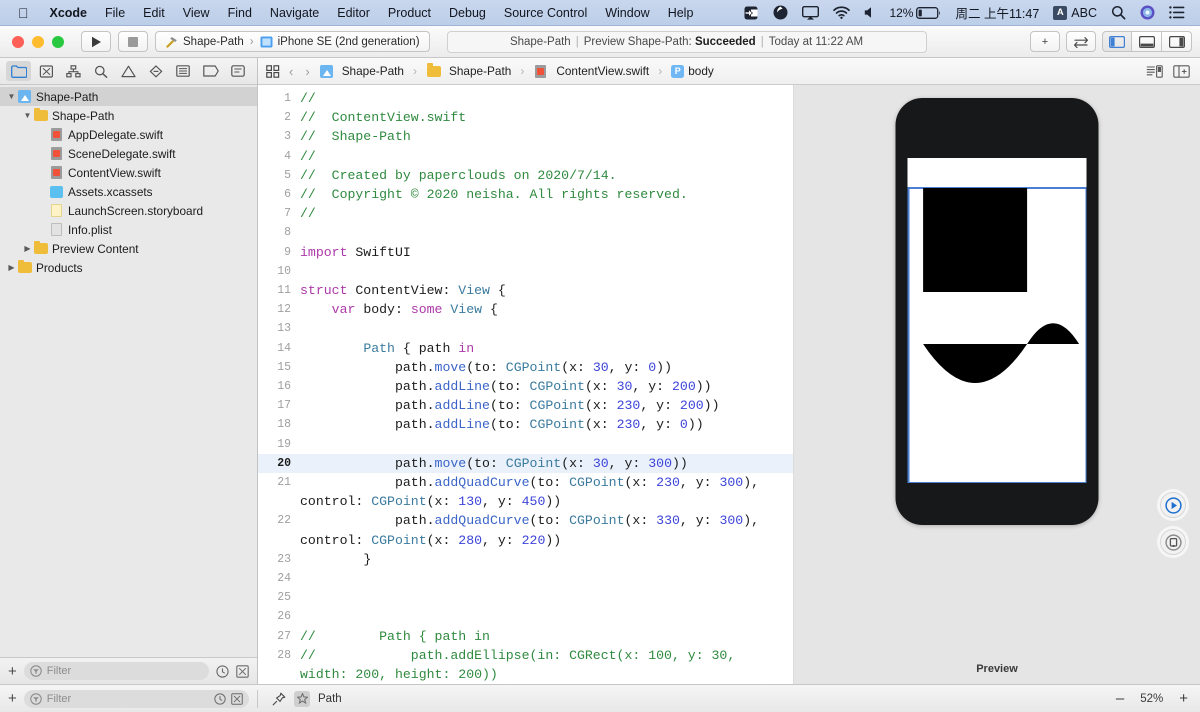  What do you see at coordinates (1075, 12) in the screenshot?
I see `input-source-indicator: A ABC` at bounding box center [1075, 12].